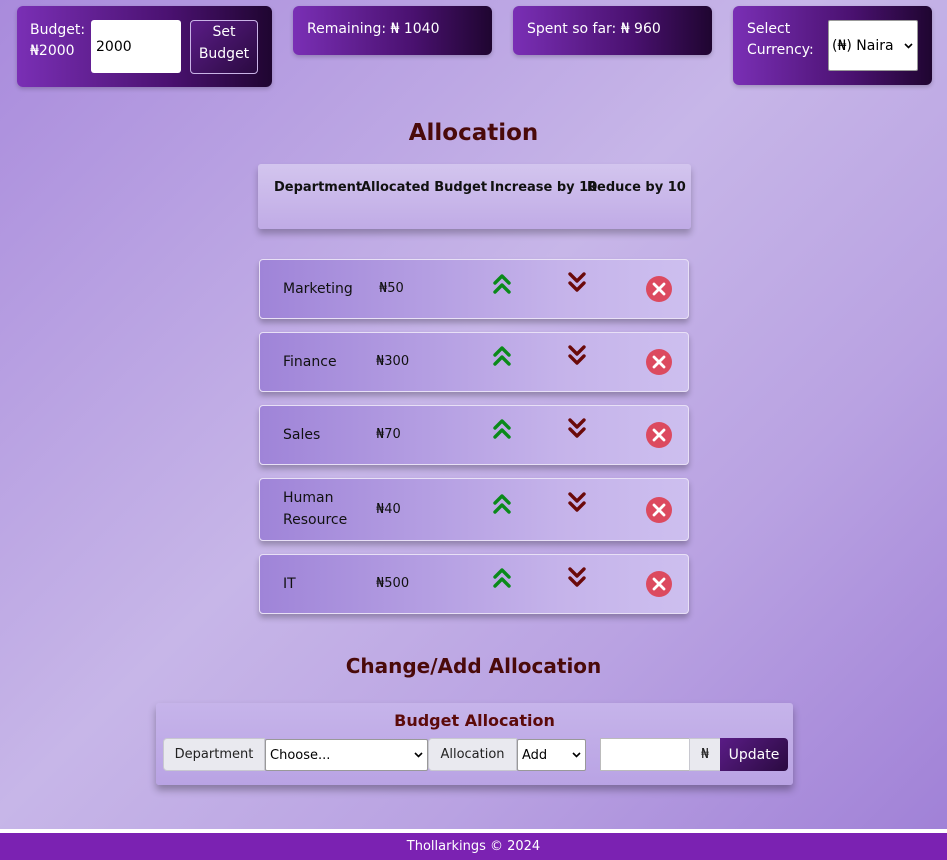  Describe the element at coordinates (393, 361) in the screenshot. I see `row-amount: ₦300` at that location.